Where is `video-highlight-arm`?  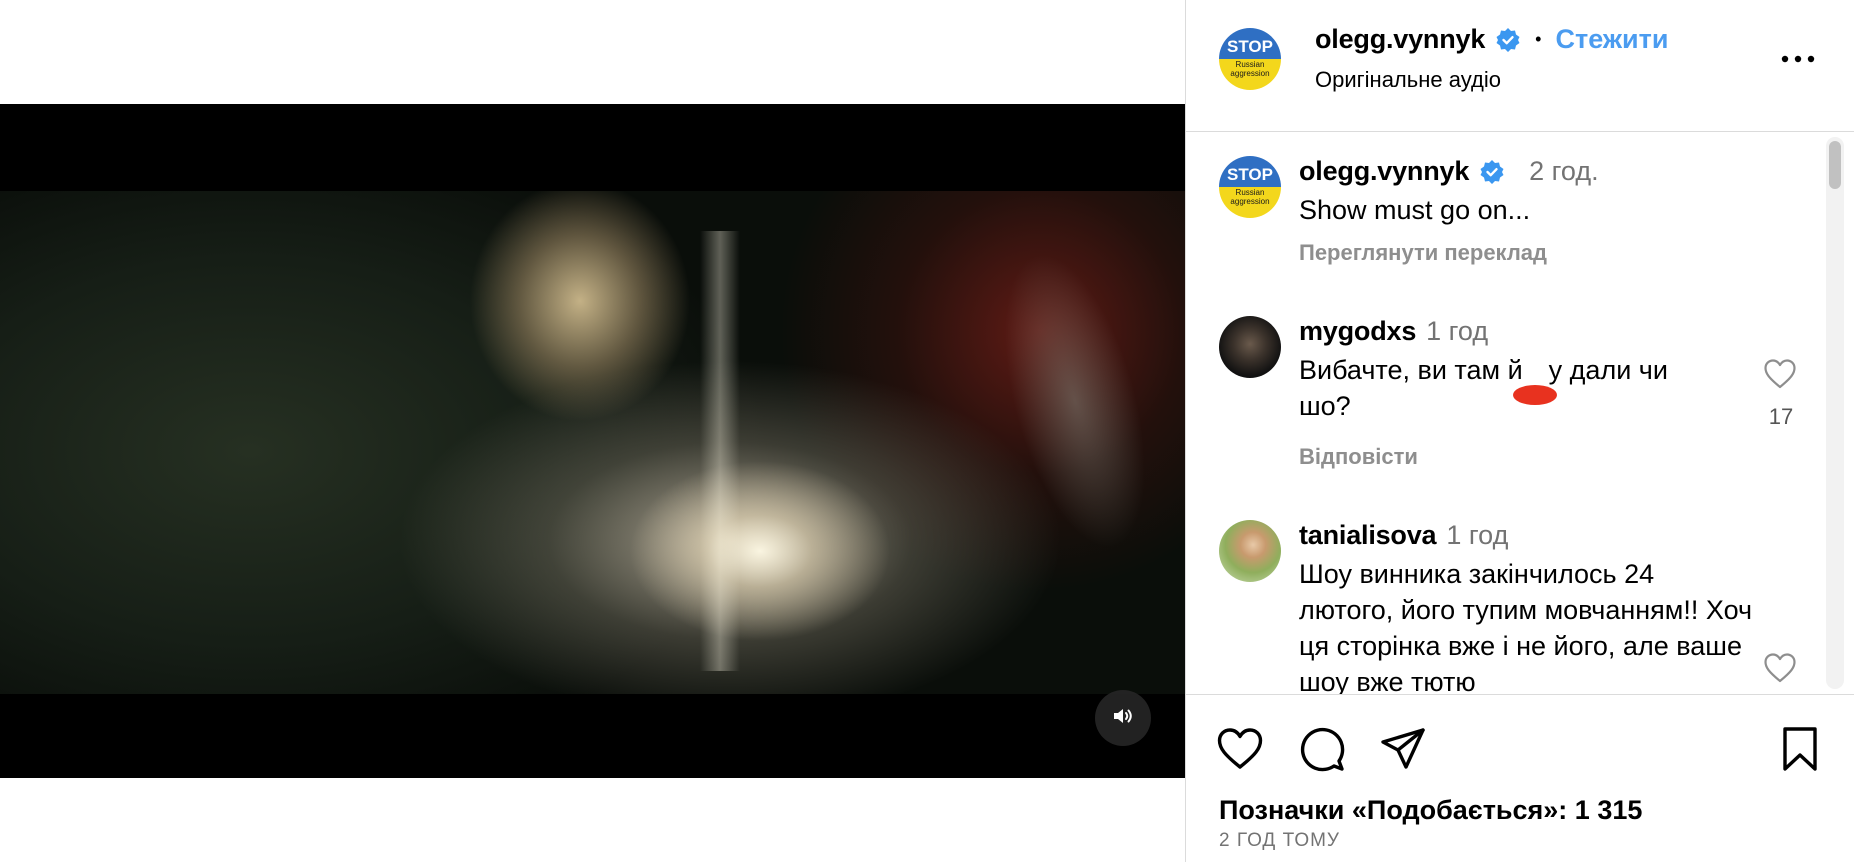
video-highlight-arm is located at coordinates (1069, 401).